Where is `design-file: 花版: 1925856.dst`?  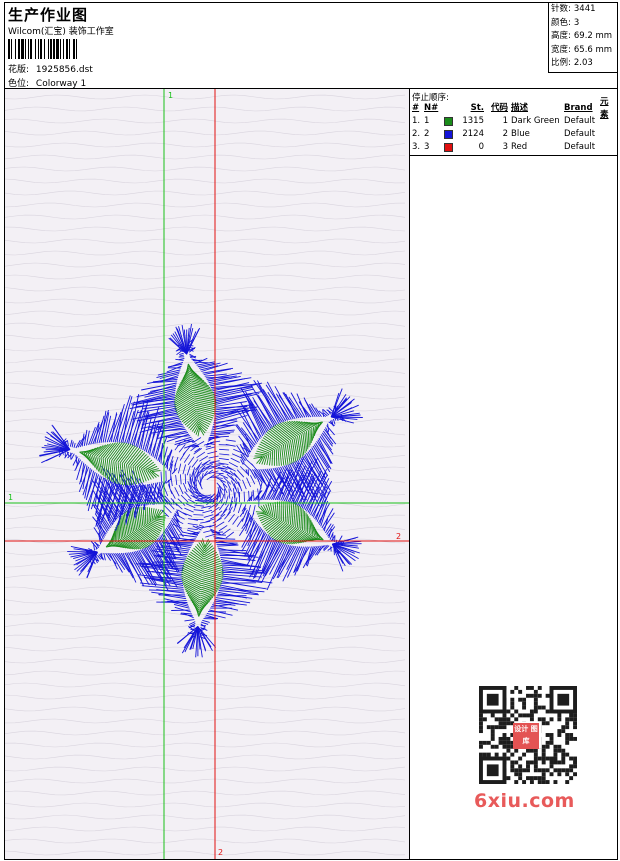
design-file: 花版: 1925856.dst is located at coordinates (50, 68).